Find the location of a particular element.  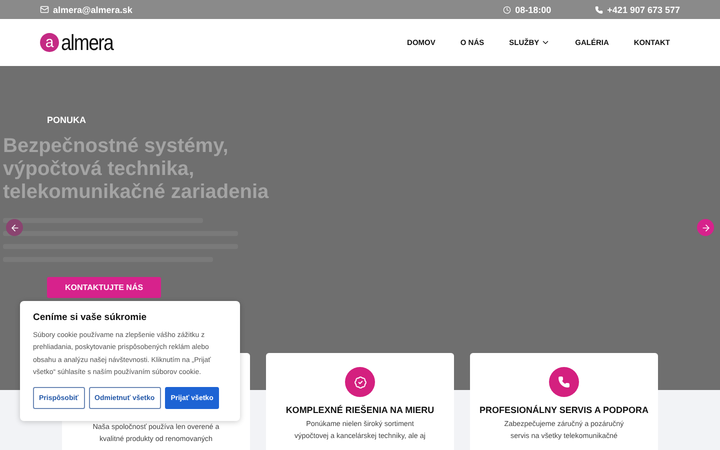

chevron-down-icon is located at coordinates (545, 42).